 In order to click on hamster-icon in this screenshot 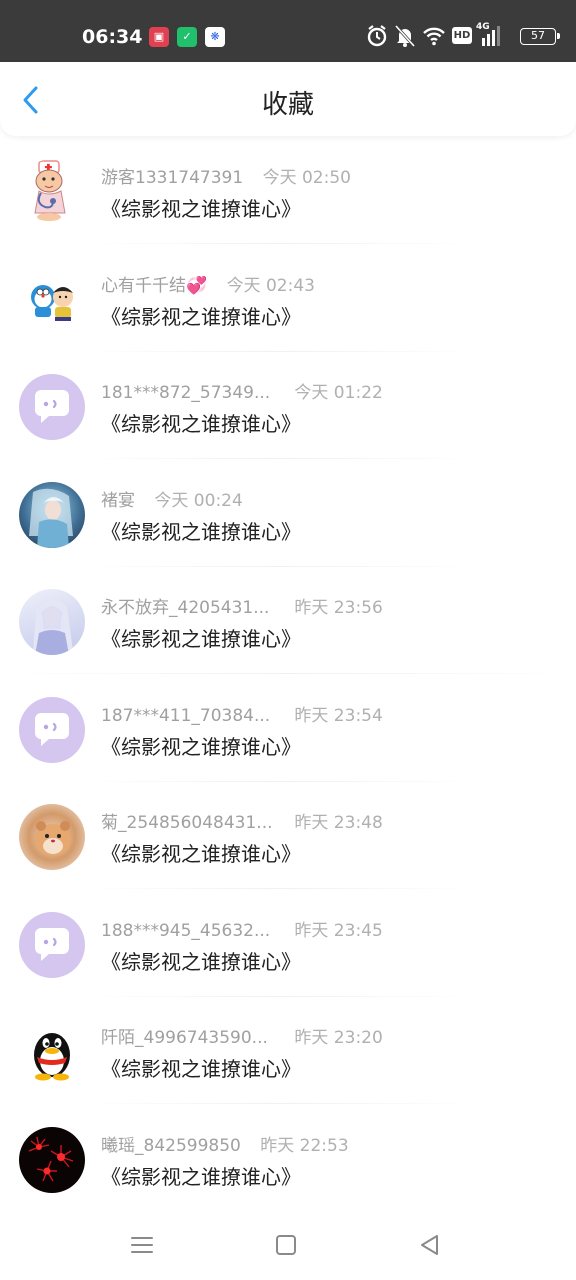, I will do `click(53, 838)`.